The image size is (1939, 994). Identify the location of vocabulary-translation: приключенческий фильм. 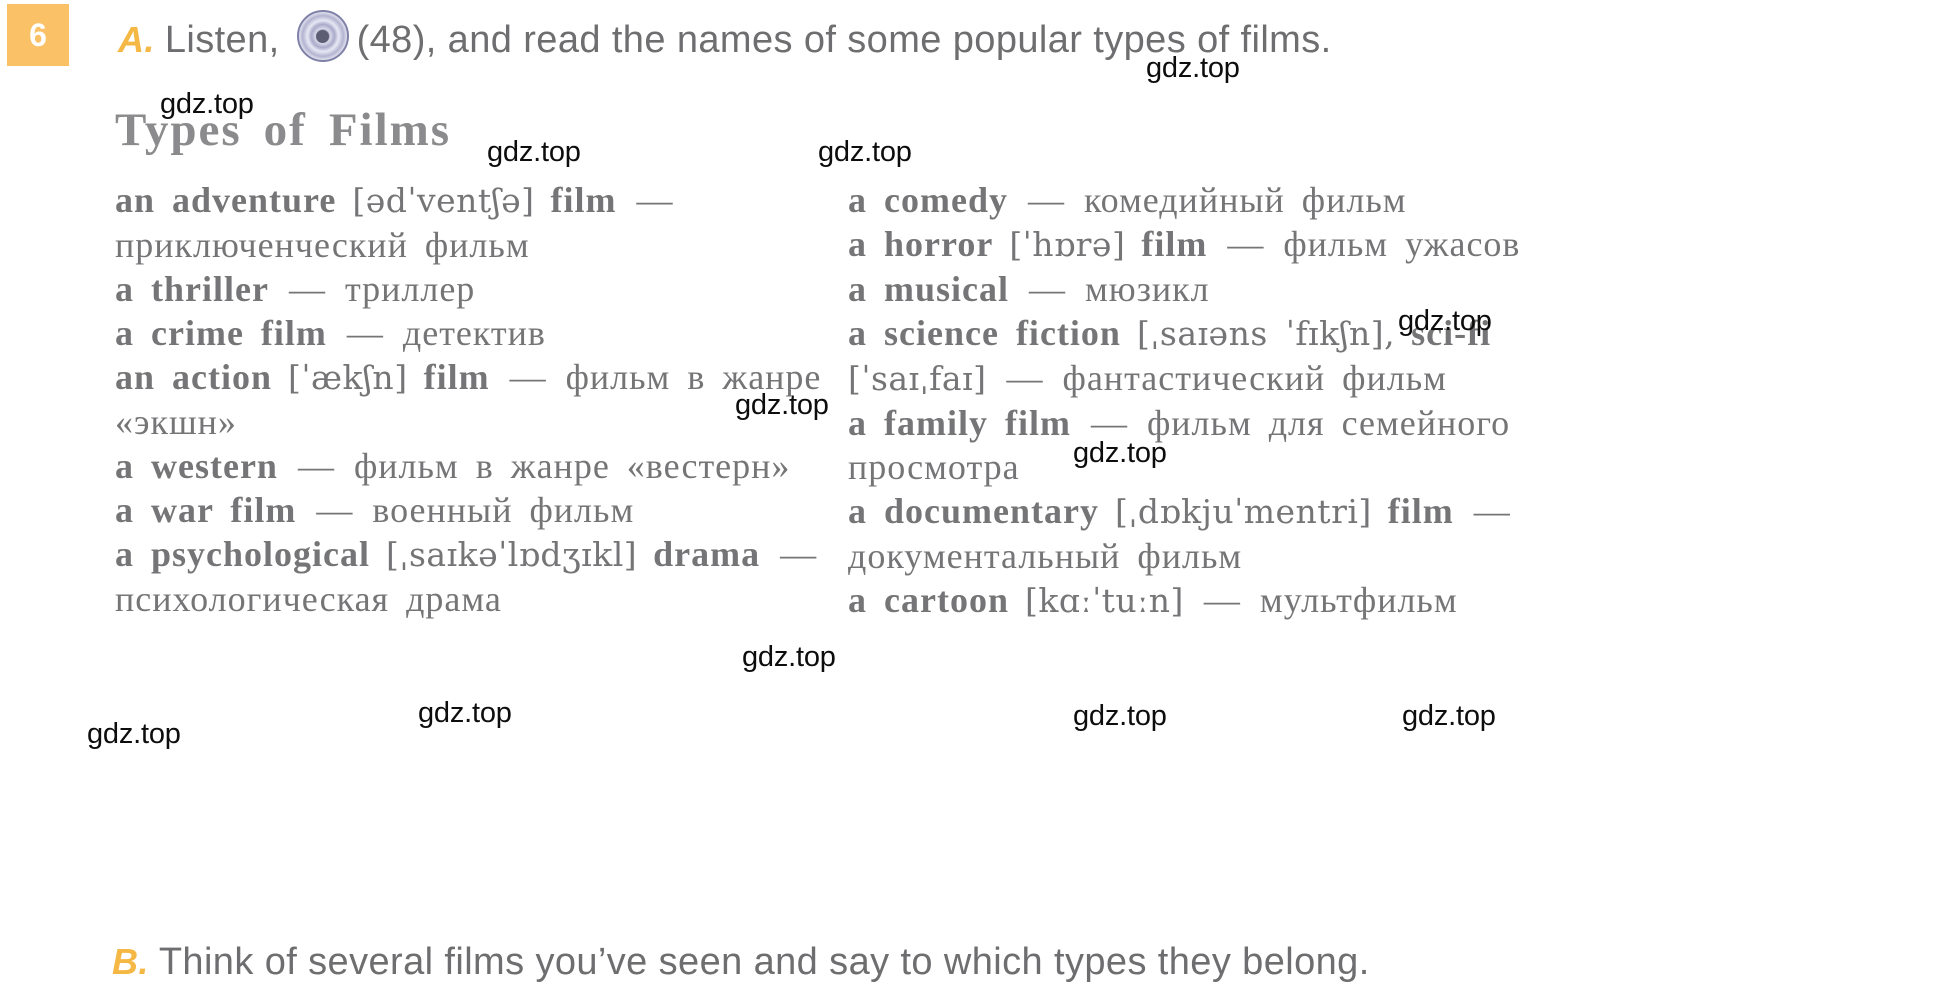
(322, 245).